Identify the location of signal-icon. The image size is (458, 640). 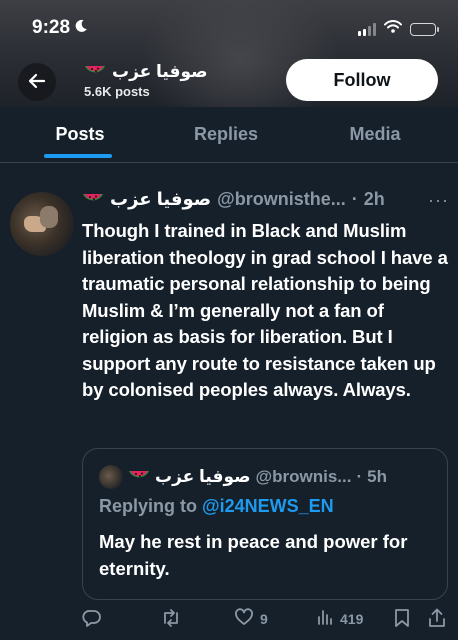
(367, 29).